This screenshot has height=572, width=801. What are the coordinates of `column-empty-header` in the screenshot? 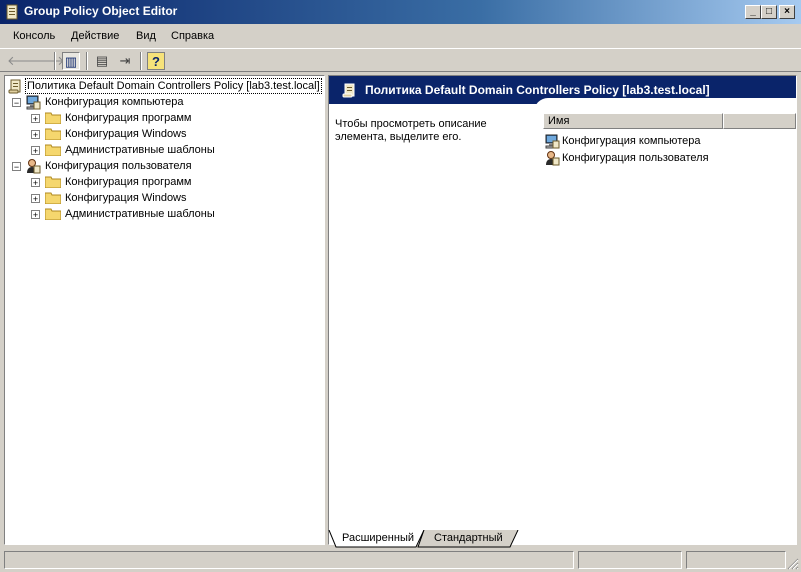 It's located at (759, 121).